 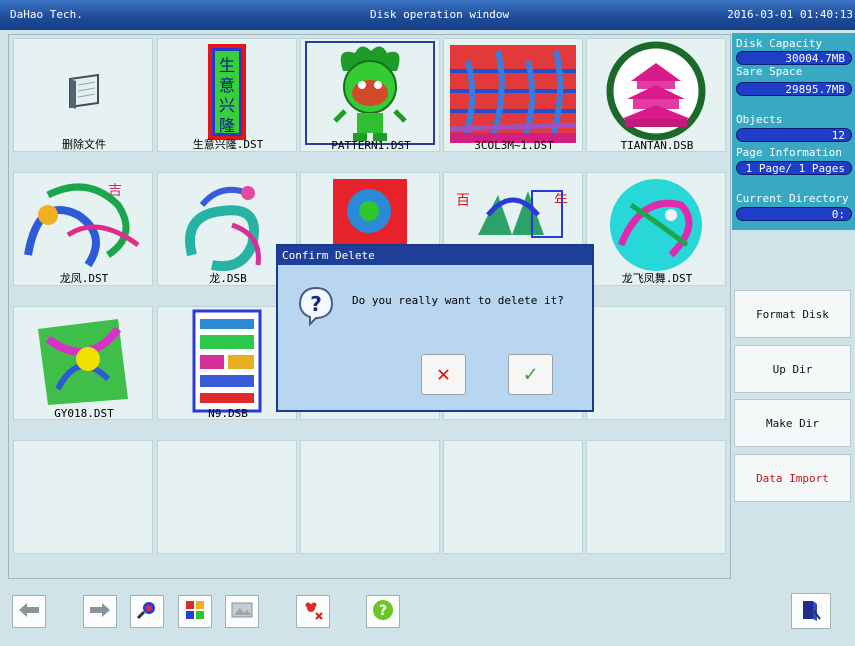 I want to click on current-directory-value: 0:, so click(x=794, y=214).